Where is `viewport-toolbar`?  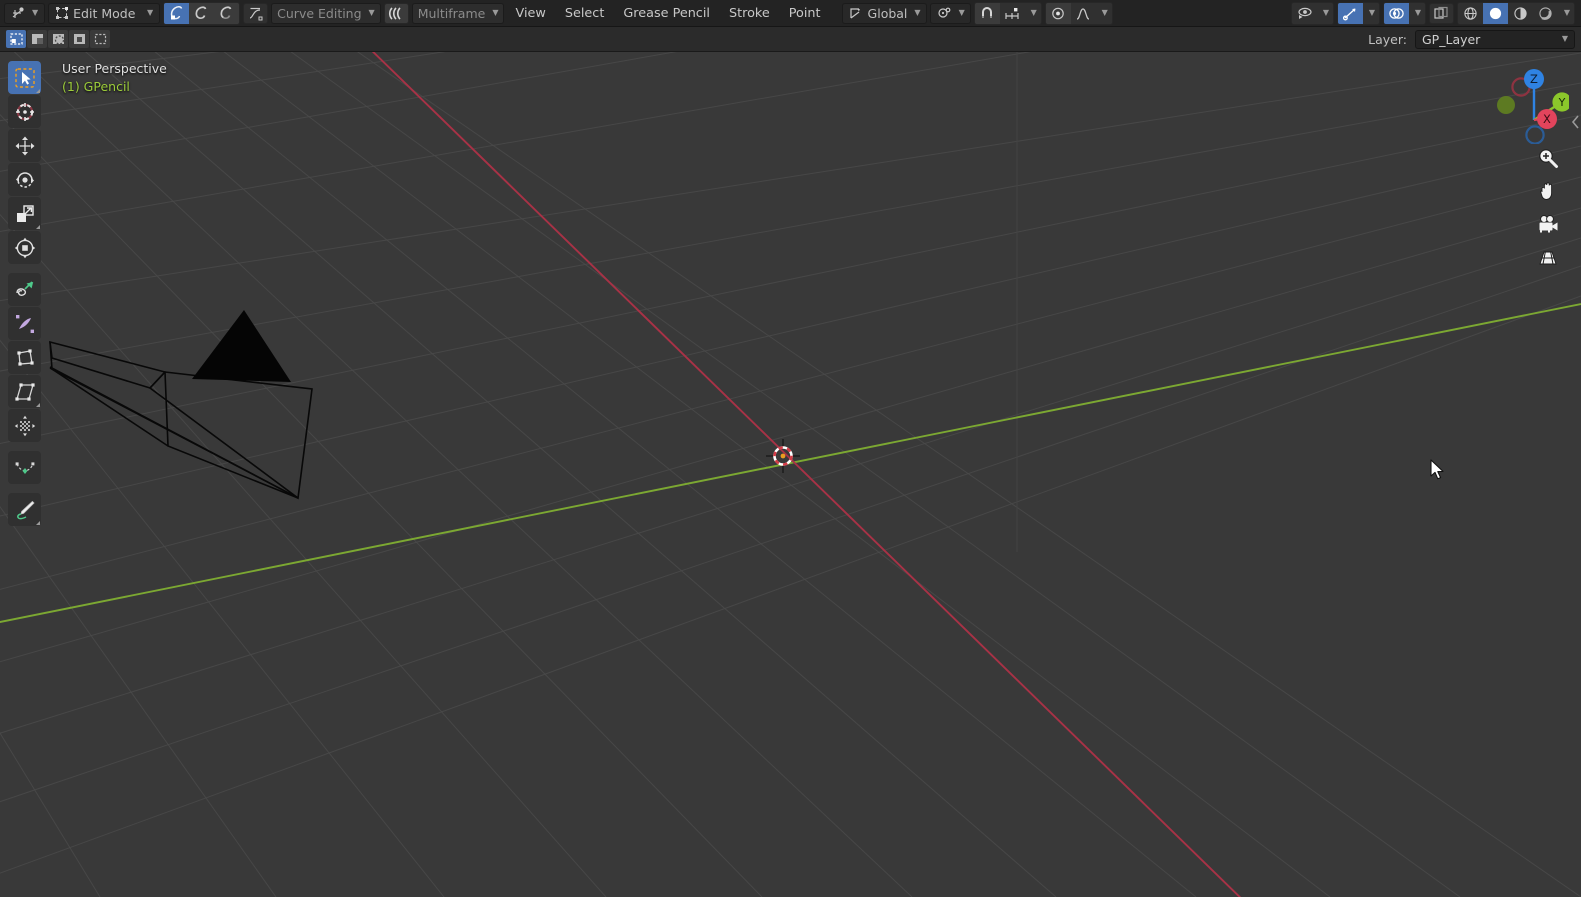
viewport-toolbar is located at coordinates (24, 293).